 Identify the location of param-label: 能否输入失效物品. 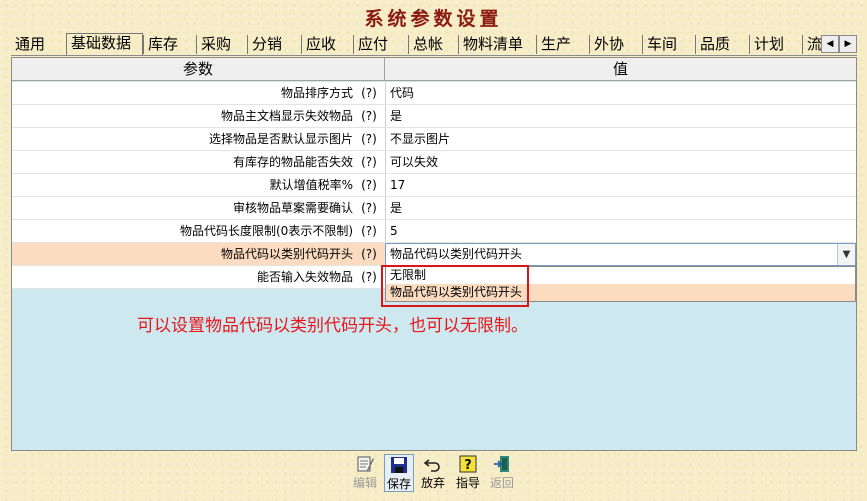
(304, 277).